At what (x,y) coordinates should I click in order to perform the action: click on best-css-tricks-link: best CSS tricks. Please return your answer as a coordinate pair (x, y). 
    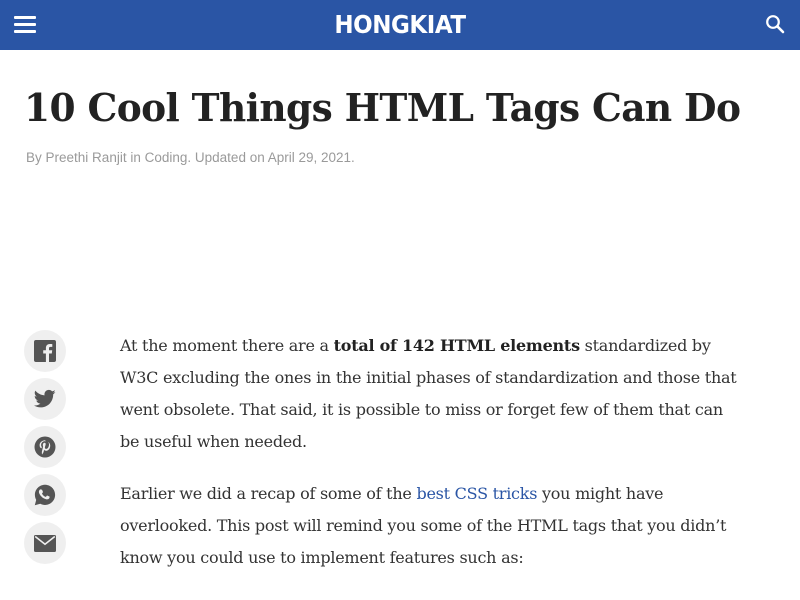
    Looking at the image, I should click on (476, 493).